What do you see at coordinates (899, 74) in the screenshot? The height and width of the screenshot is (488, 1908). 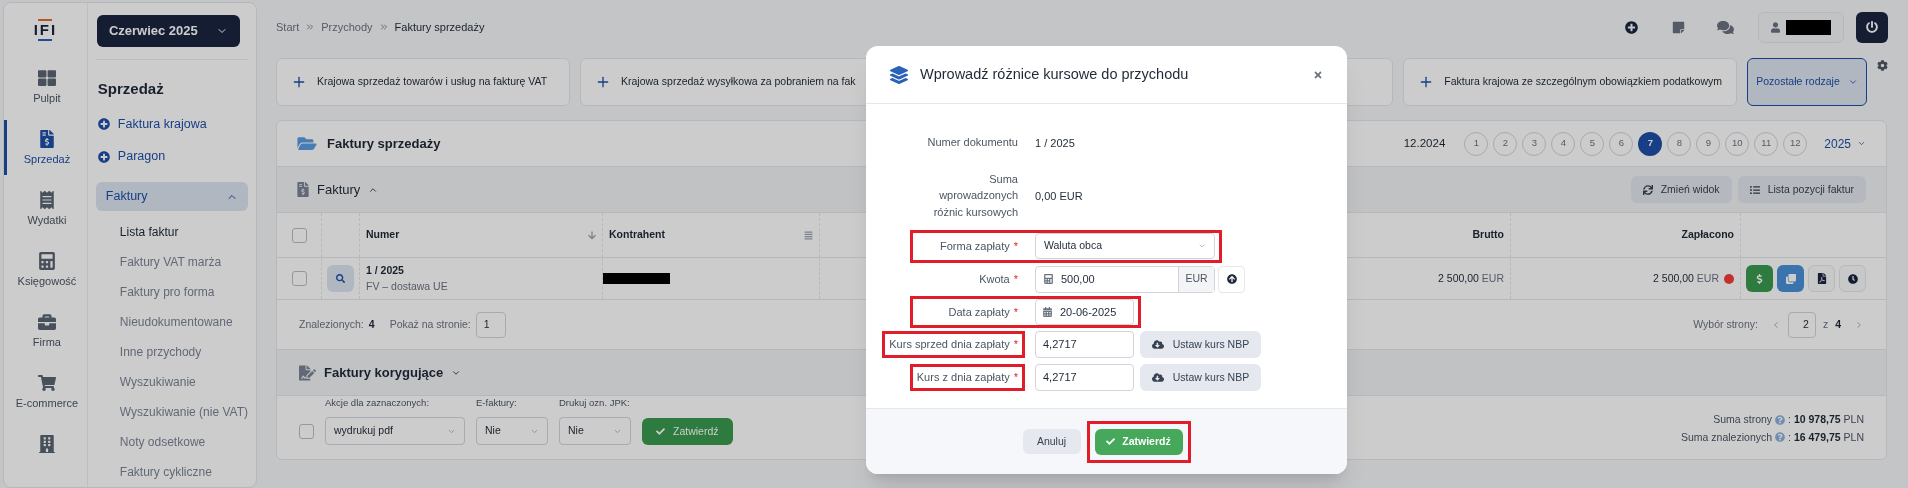 I see `layers-icon` at bounding box center [899, 74].